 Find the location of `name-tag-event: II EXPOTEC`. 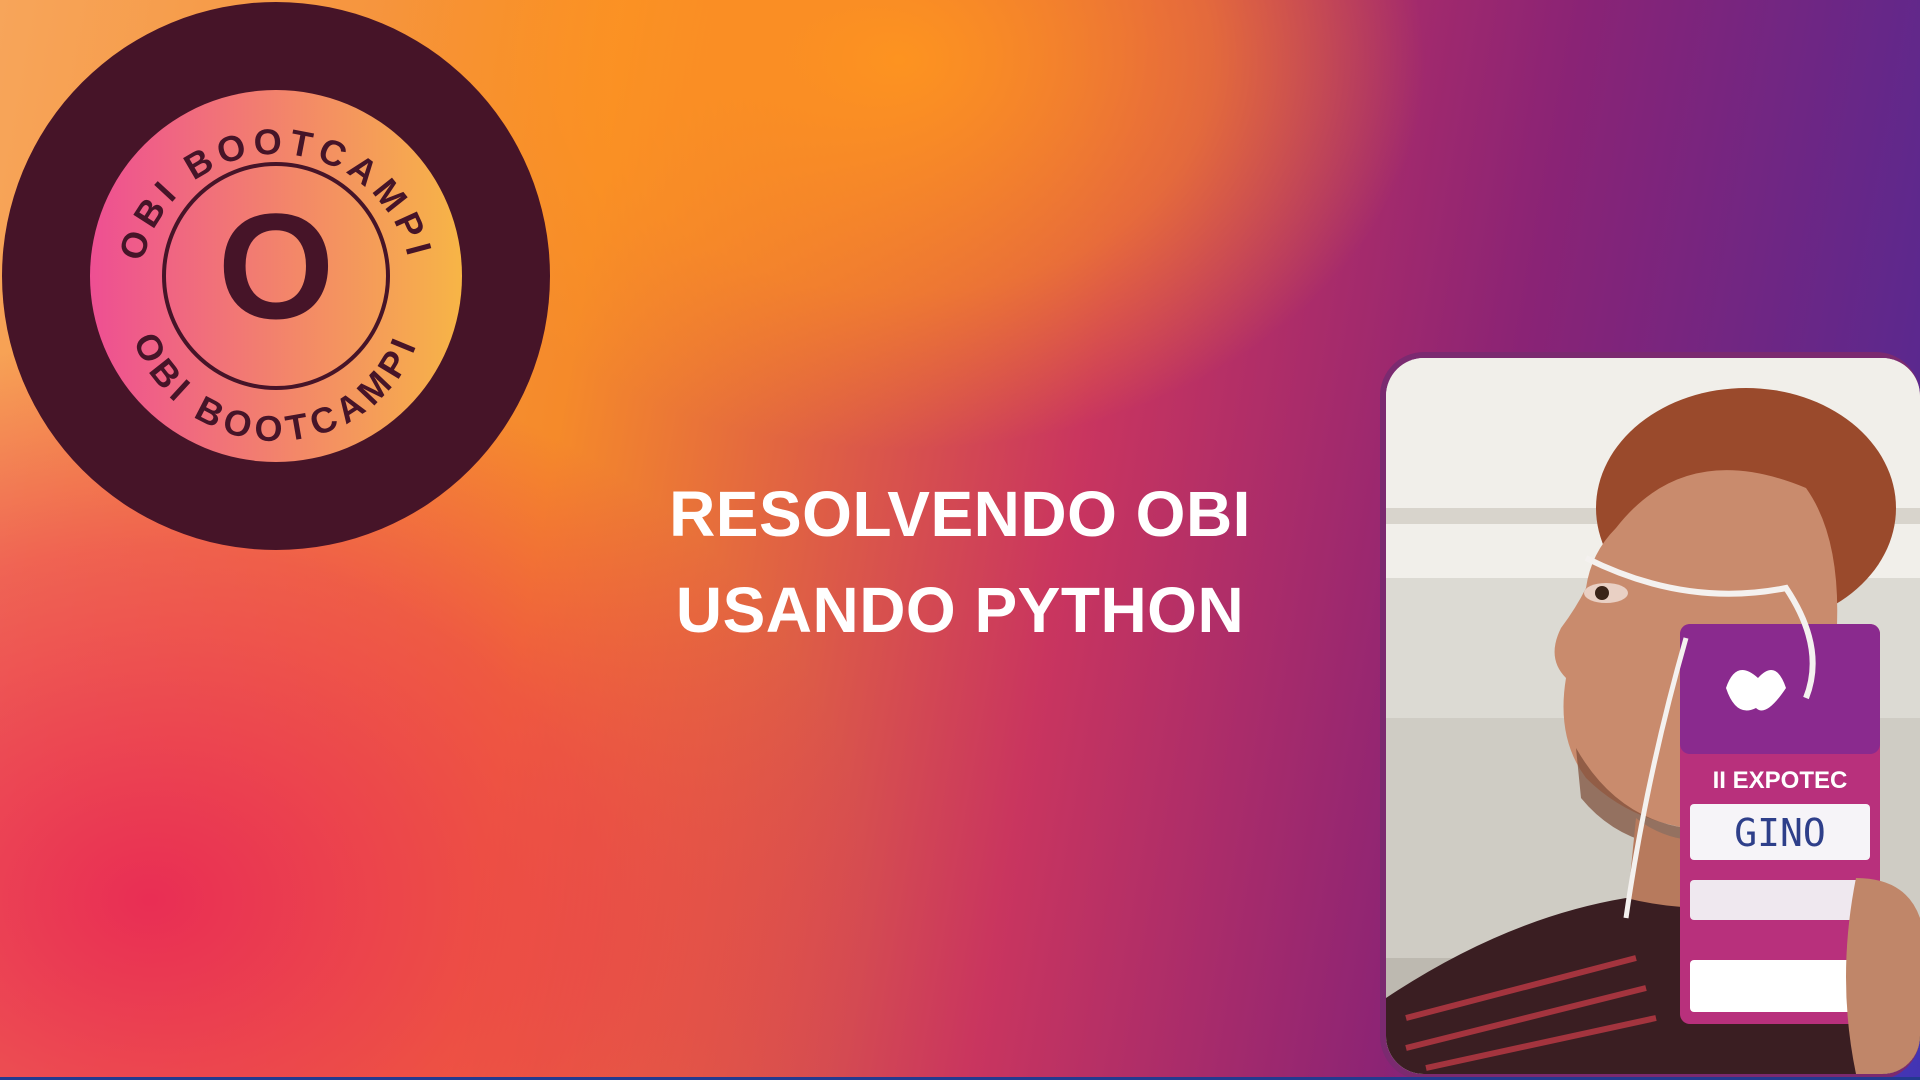

name-tag-event: II EXPOTEC is located at coordinates (1780, 780).